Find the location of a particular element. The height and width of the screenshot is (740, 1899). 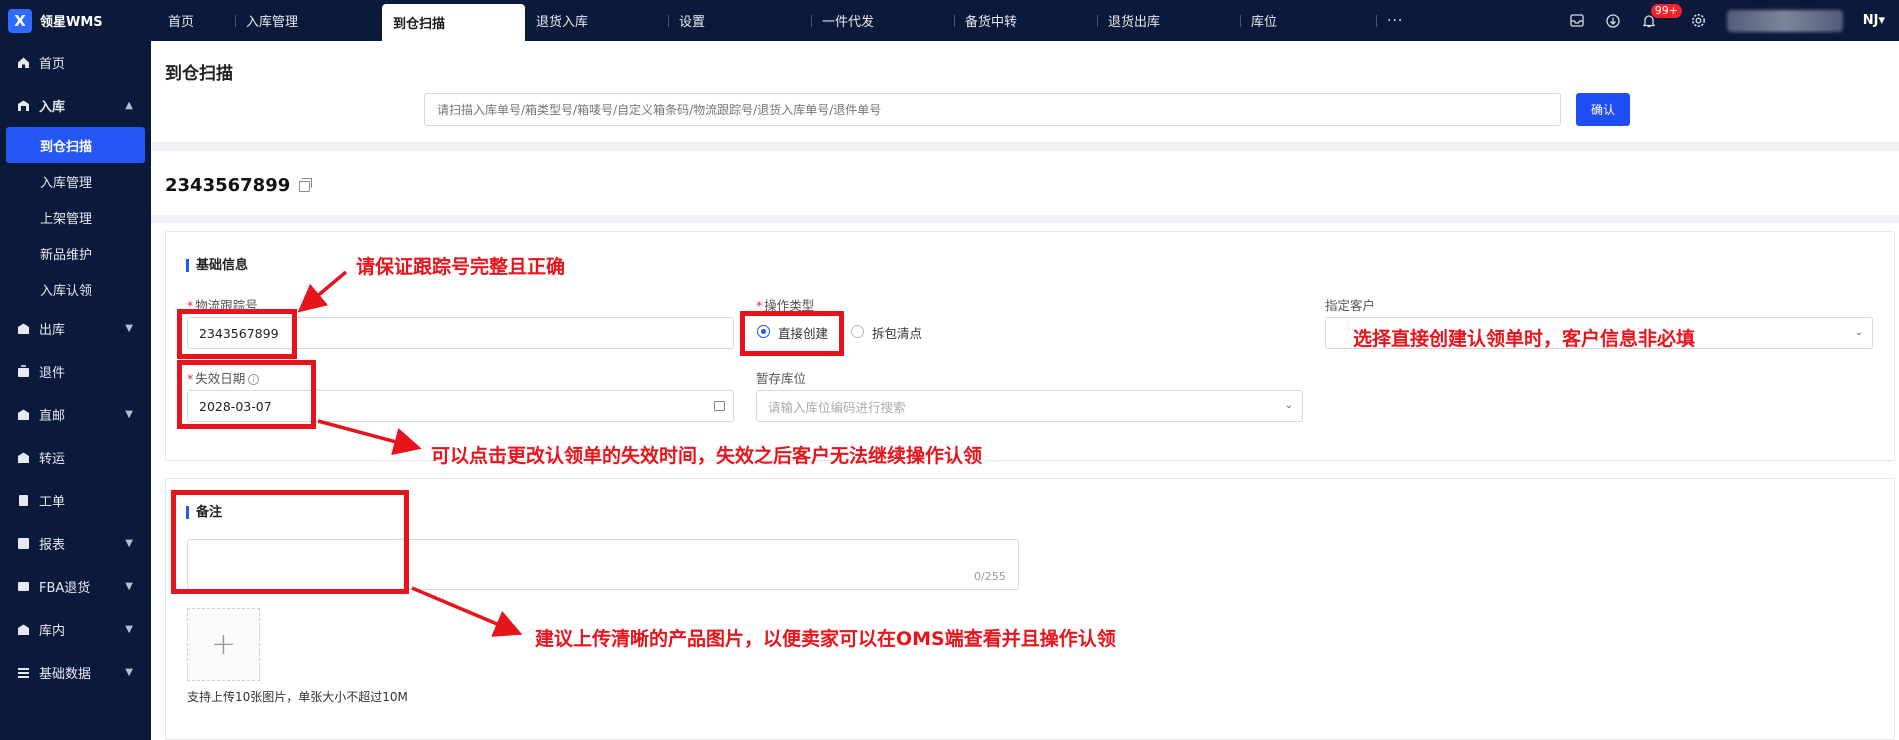

temp-location-select: 请输入库位编码进行搜索 ⌄ is located at coordinates (1029, 406).